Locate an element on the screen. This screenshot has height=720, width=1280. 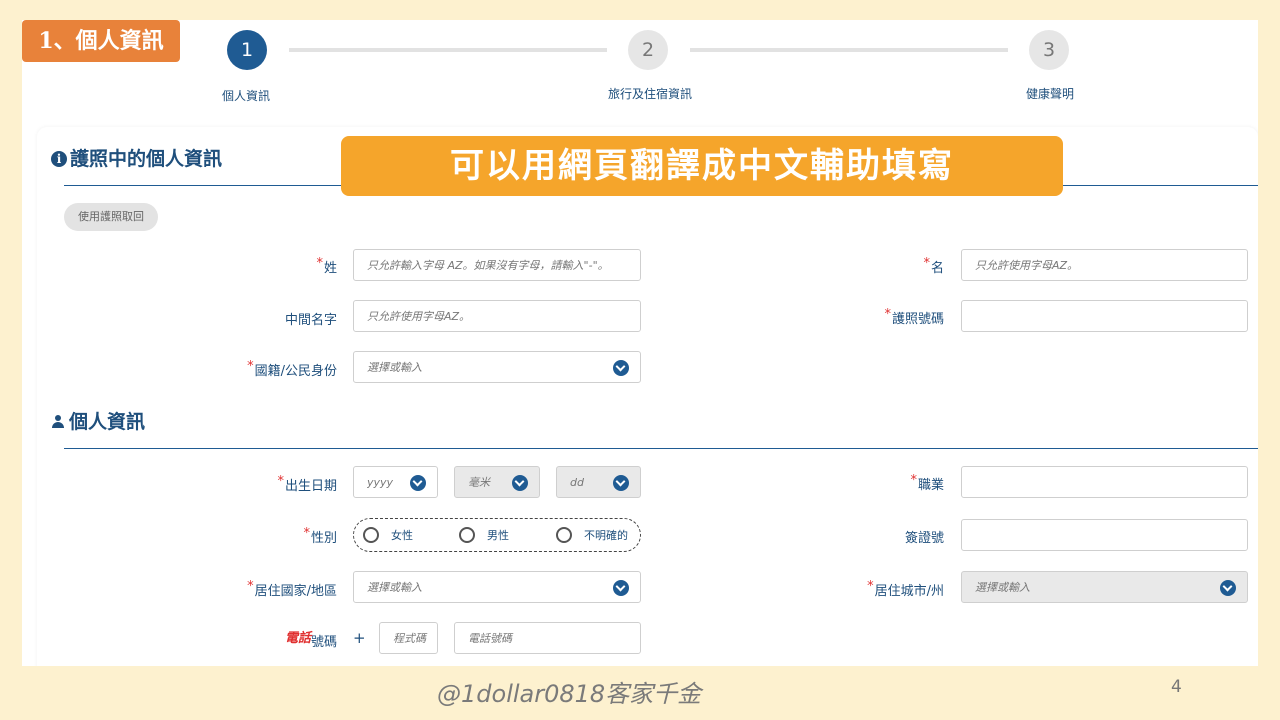
page-number: 4 is located at coordinates (1176, 687).